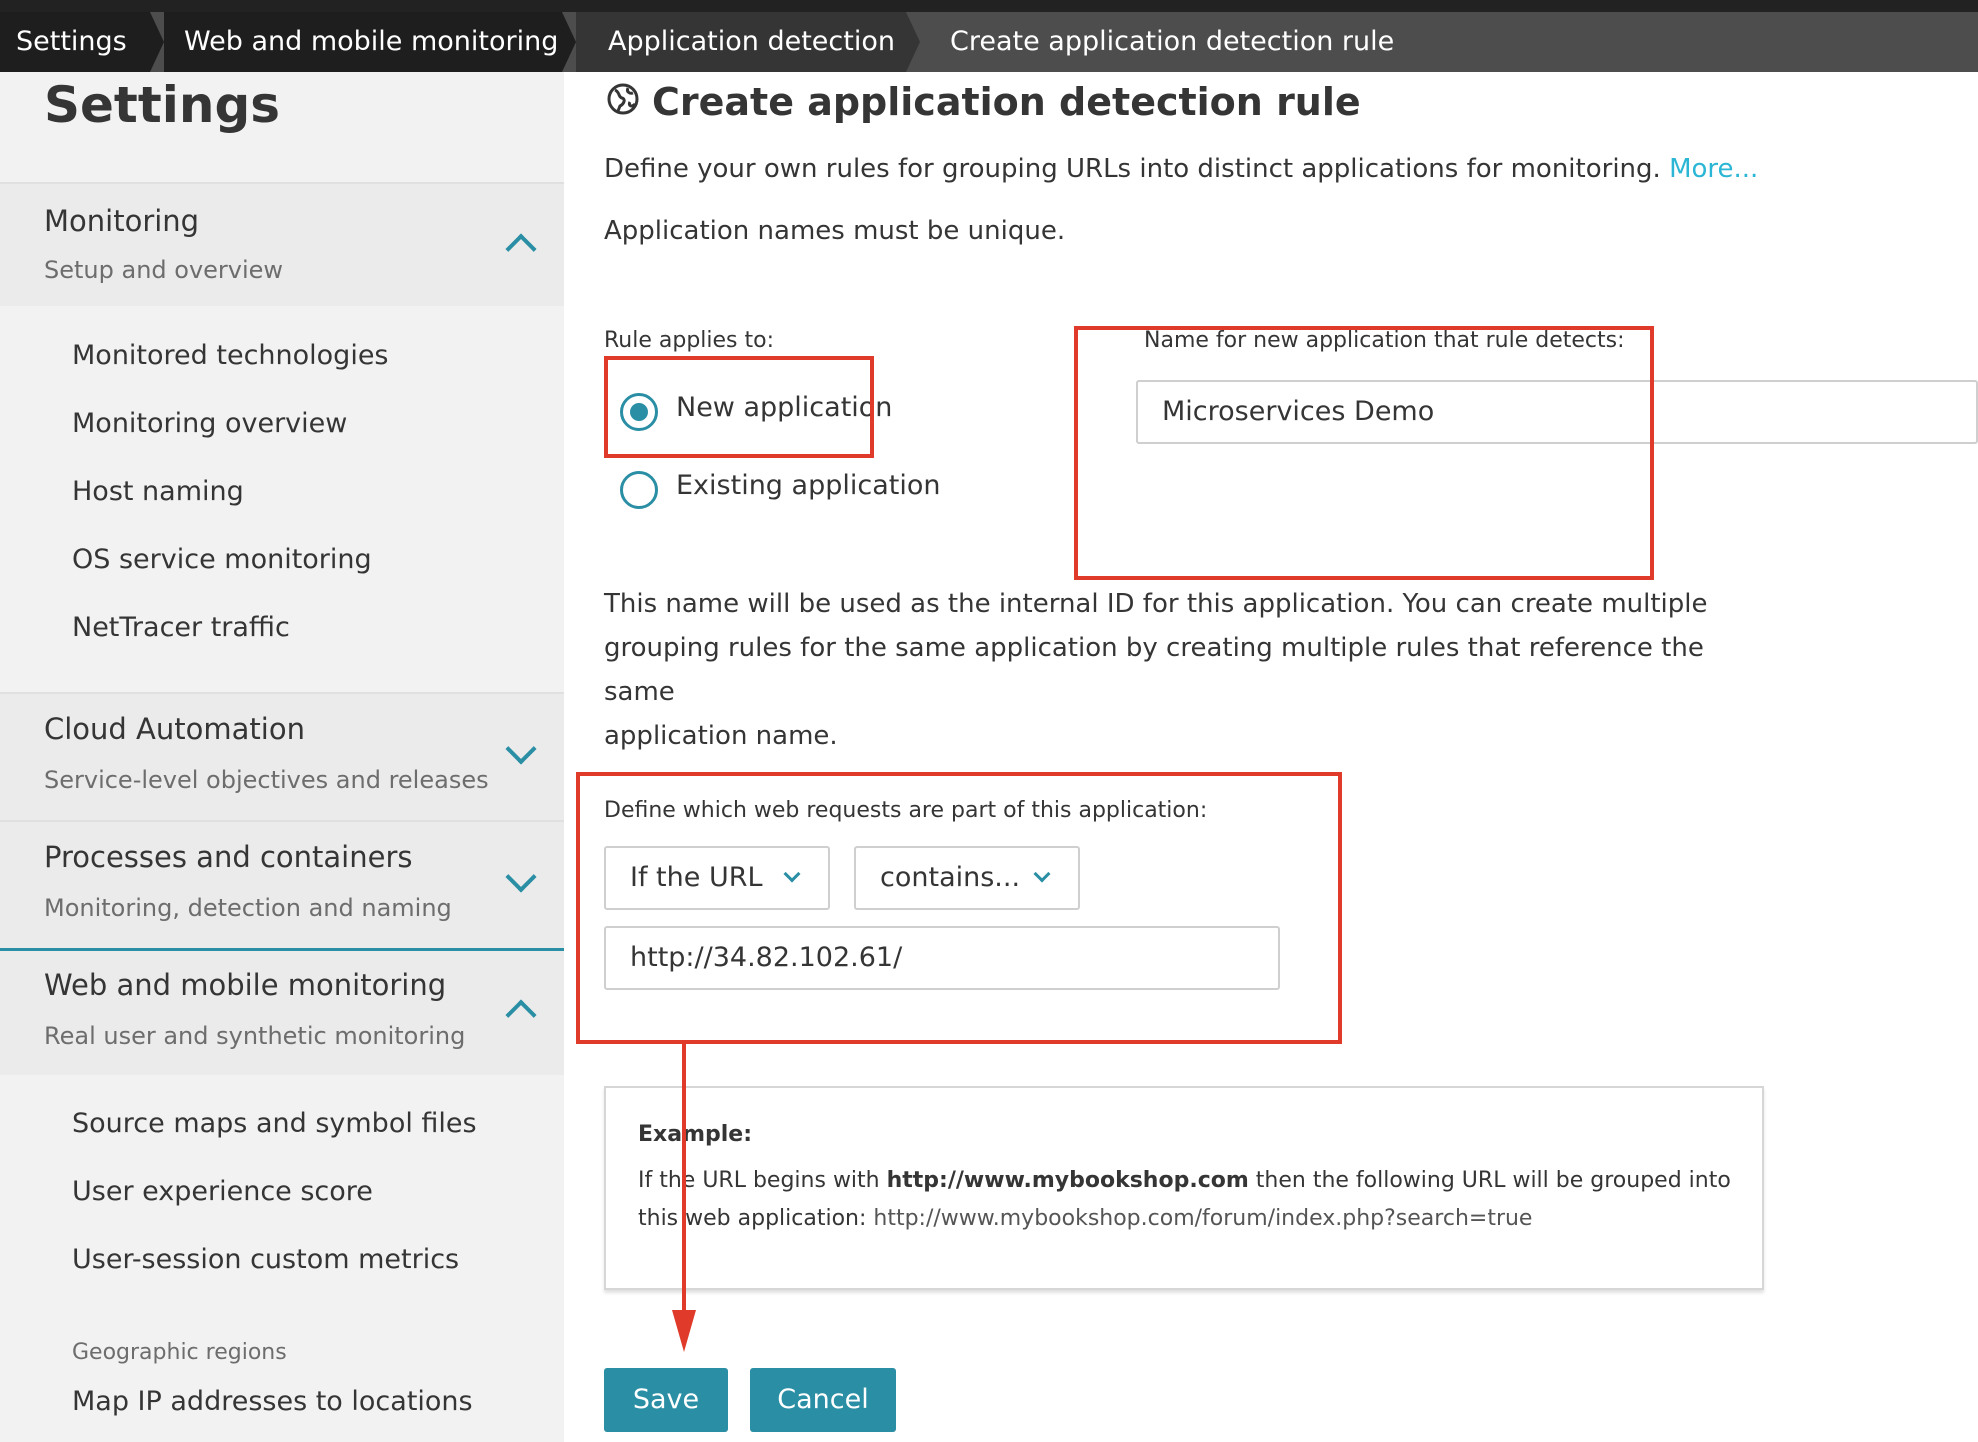 Image resolution: width=1978 pixels, height=1442 pixels. Describe the element at coordinates (1006, 102) in the screenshot. I see `page-title: Create application detection rule` at that location.